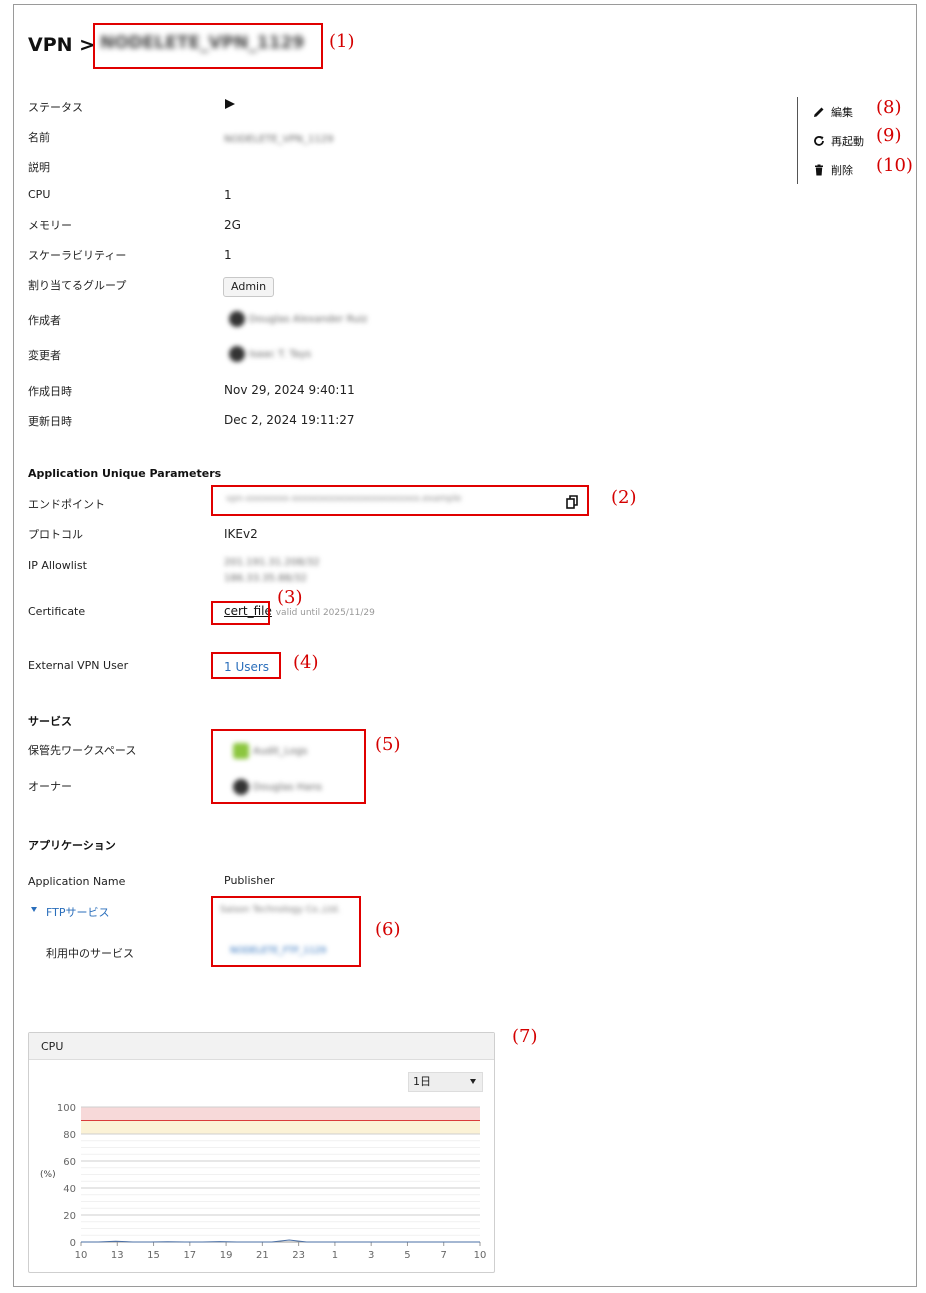  I want to click on ip-allowlist-value-1: 201.191.31.208/32, so click(272, 562).